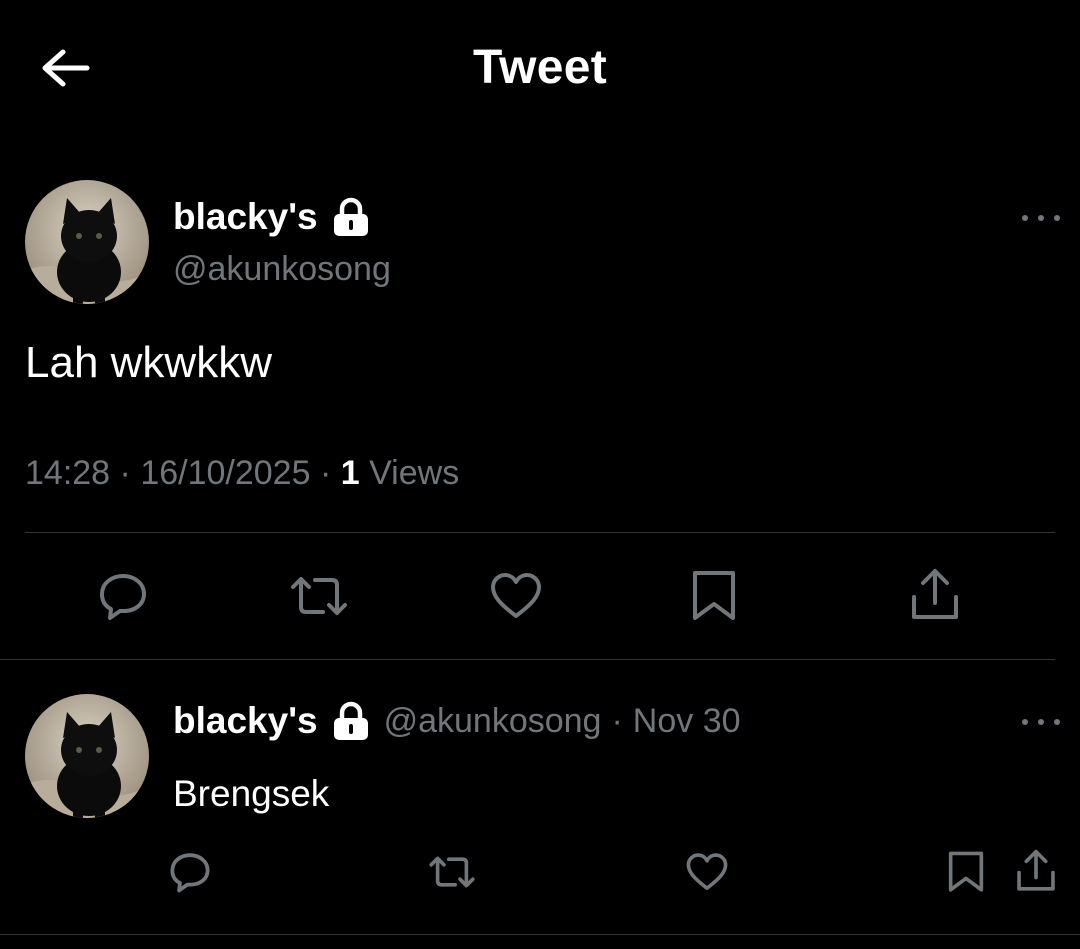 The image size is (1080, 949). I want to click on author-name-row: blacky's, so click(271, 217).